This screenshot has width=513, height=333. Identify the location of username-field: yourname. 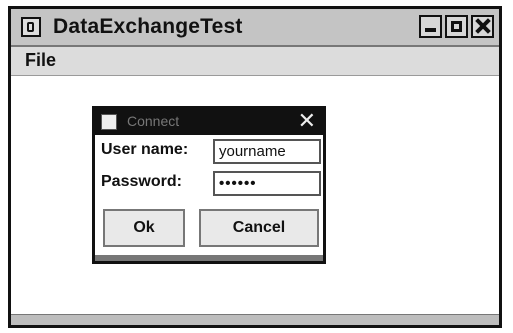
(267, 151).